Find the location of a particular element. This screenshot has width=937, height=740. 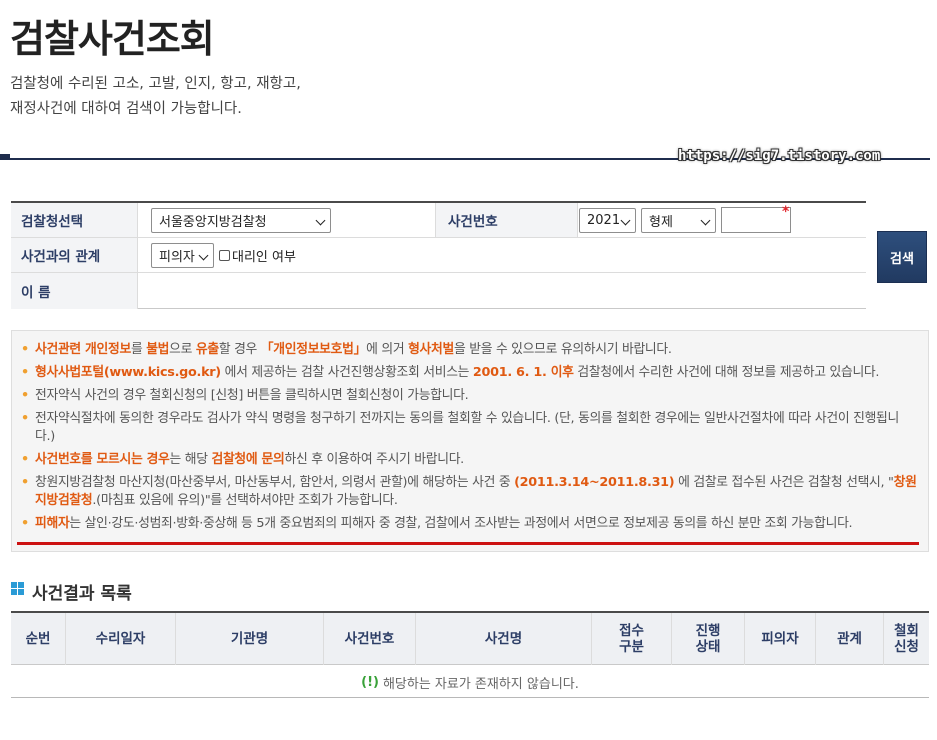

relation-label: 사건과의 관계 is located at coordinates (74, 255).